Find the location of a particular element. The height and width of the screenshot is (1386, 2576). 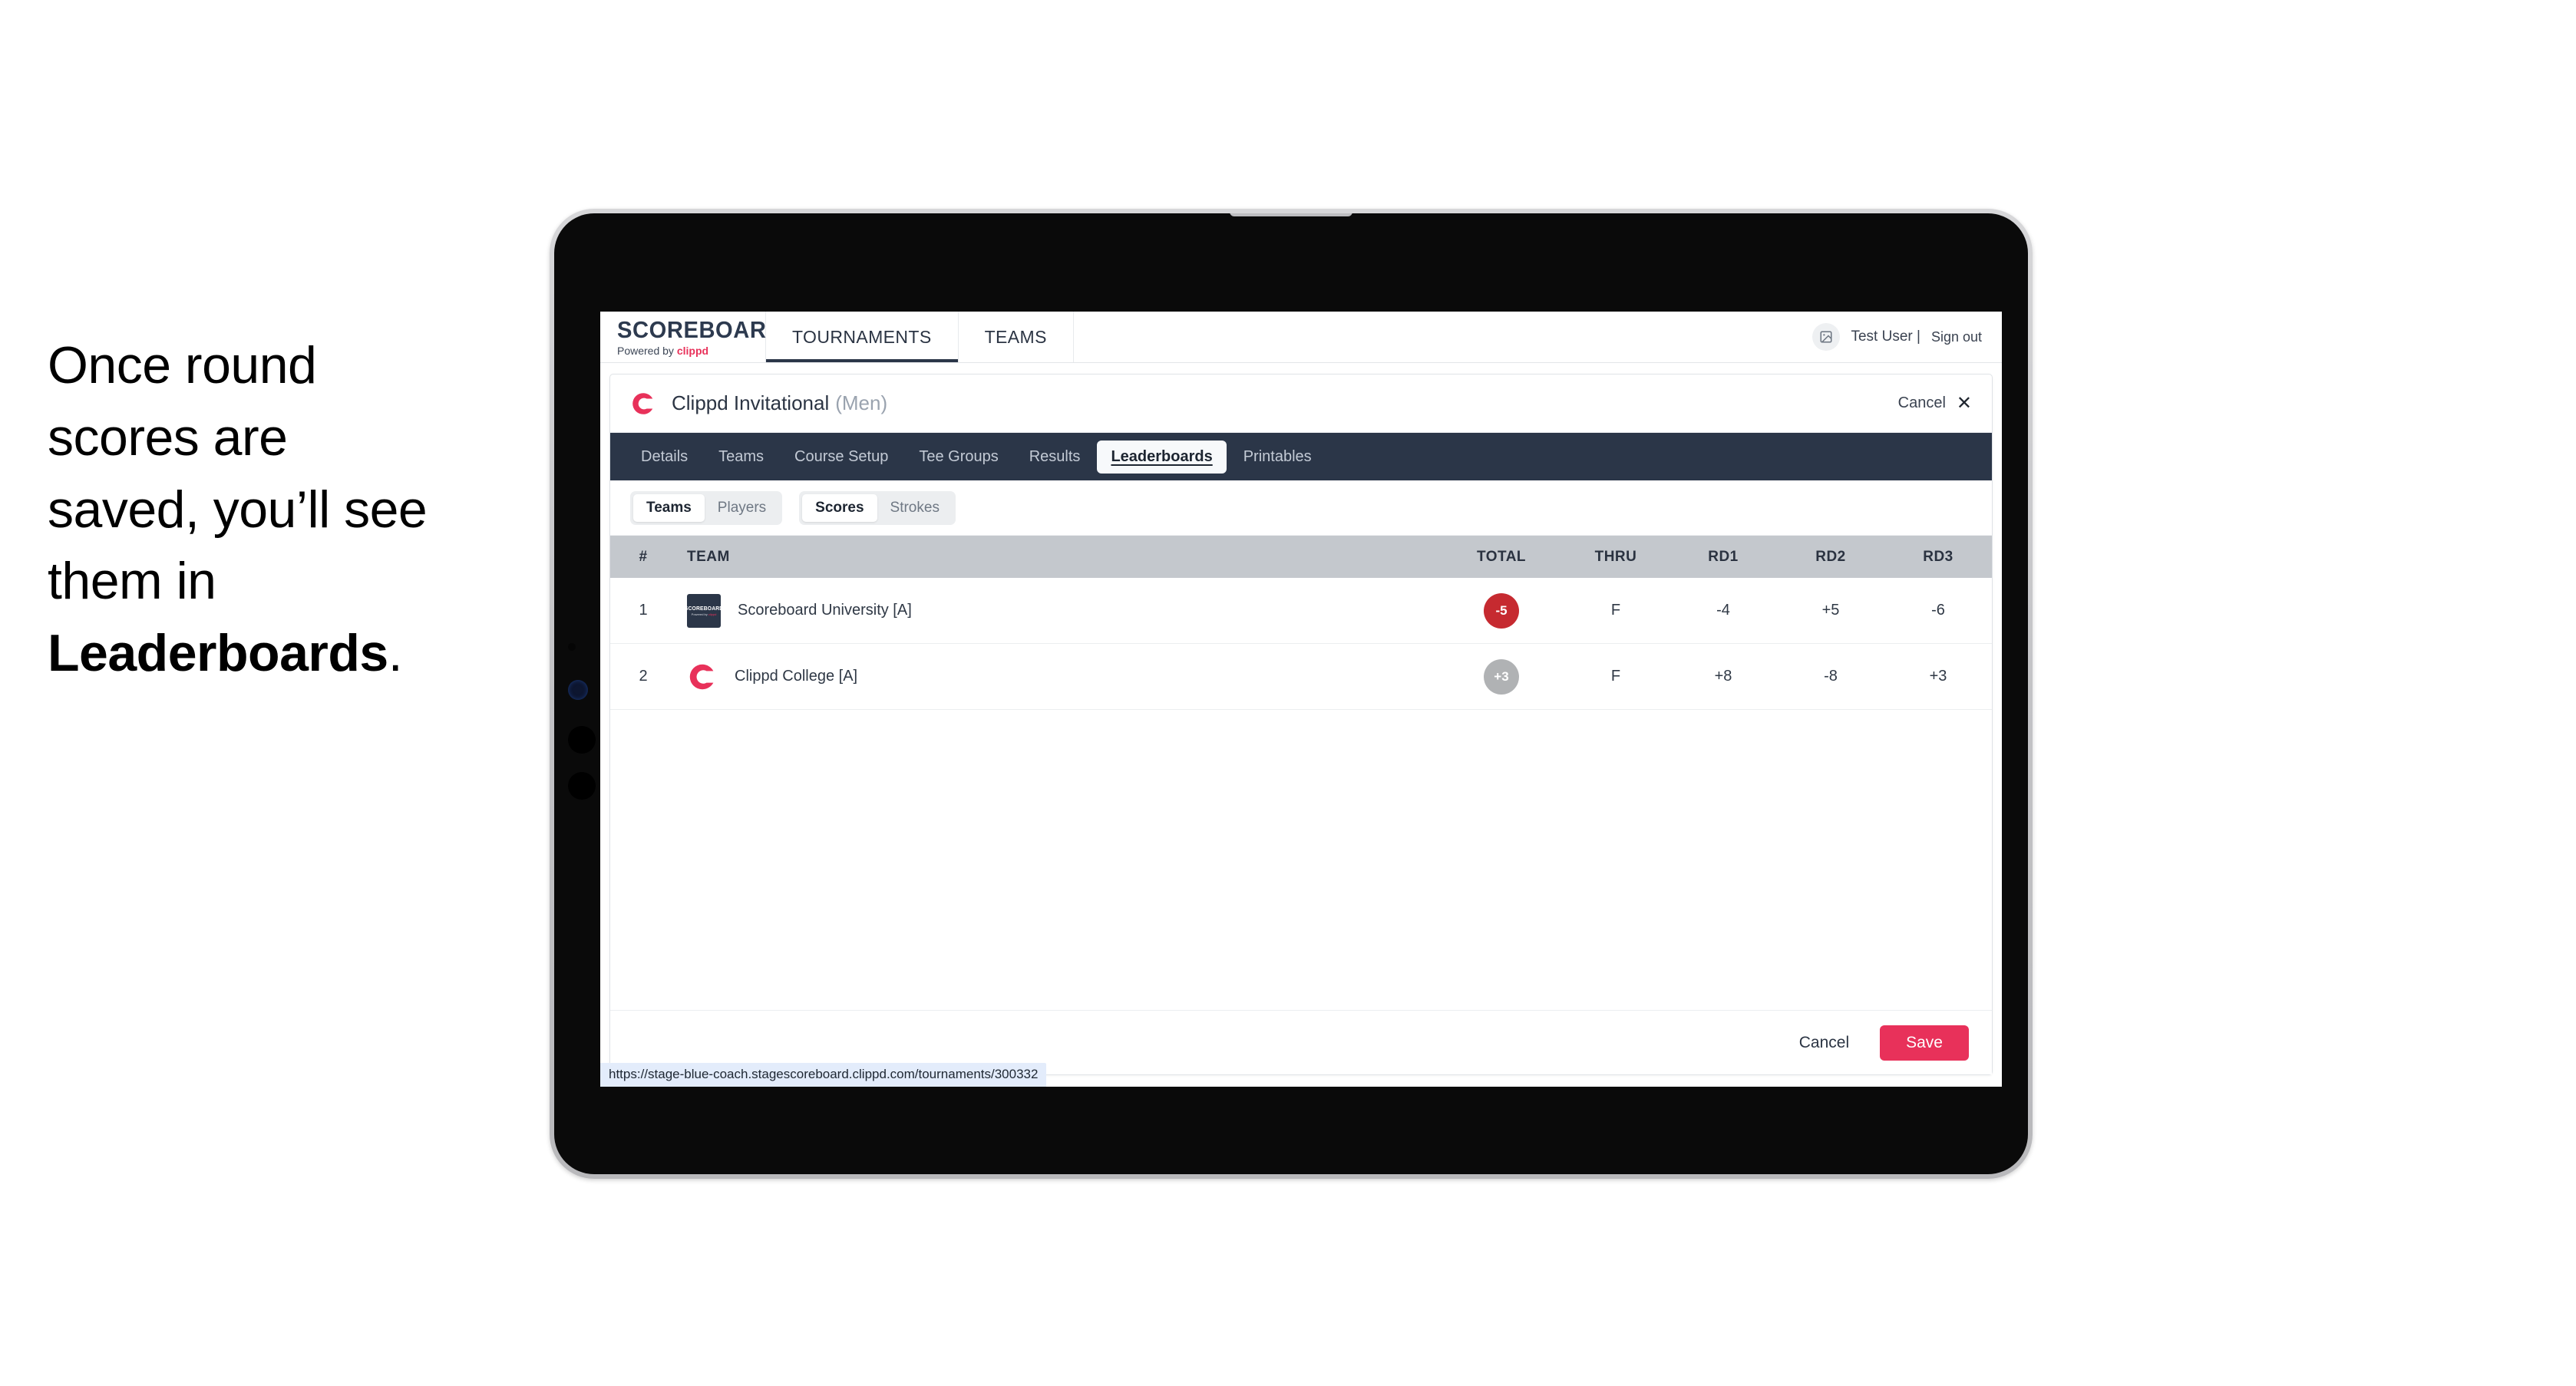

close-x-icon: ✕ is located at coordinates (1964, 403).